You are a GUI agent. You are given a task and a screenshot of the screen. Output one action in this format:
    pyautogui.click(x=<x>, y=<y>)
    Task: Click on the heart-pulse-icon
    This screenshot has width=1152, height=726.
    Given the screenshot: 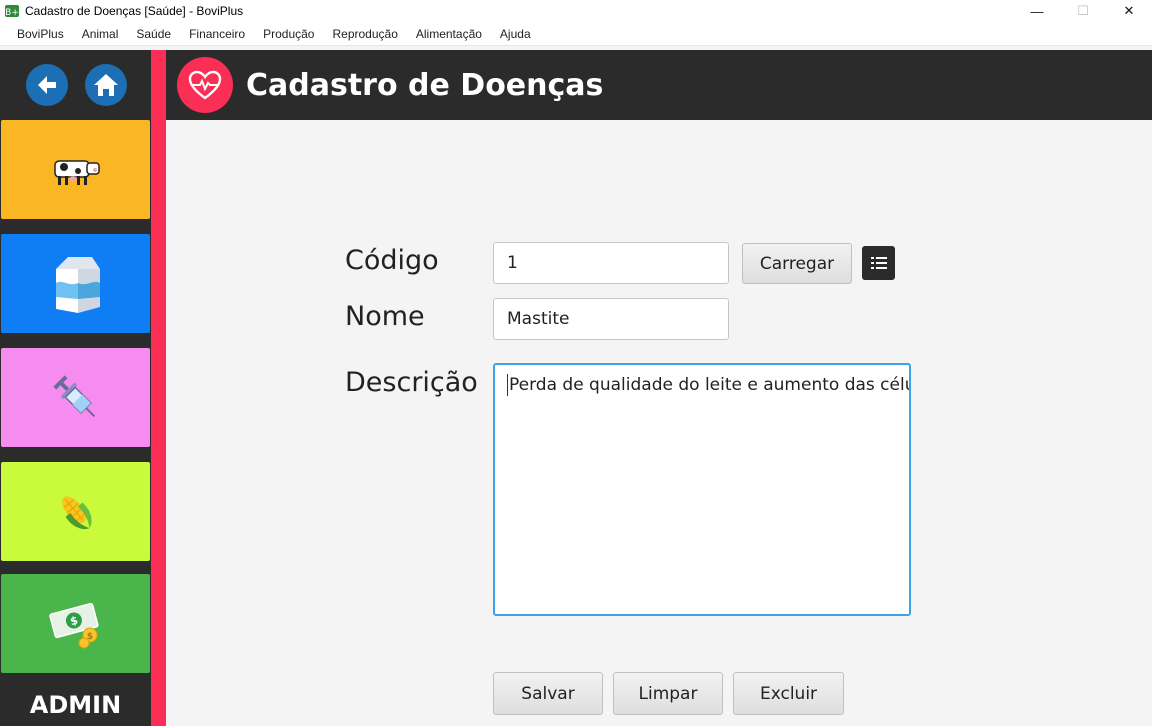 What is the action you would take?
    pyautogui.click(x=205, y=85)
    